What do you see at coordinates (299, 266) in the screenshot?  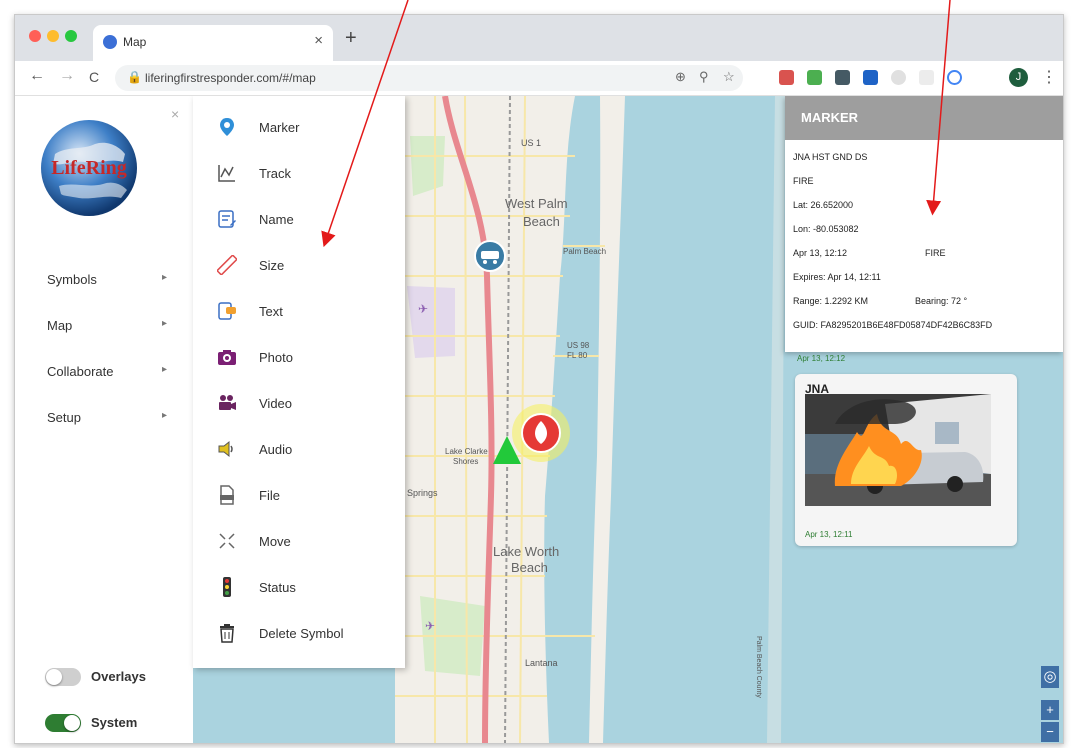 I see `submenu-item-size: Size` at bounding box center [299, 266].